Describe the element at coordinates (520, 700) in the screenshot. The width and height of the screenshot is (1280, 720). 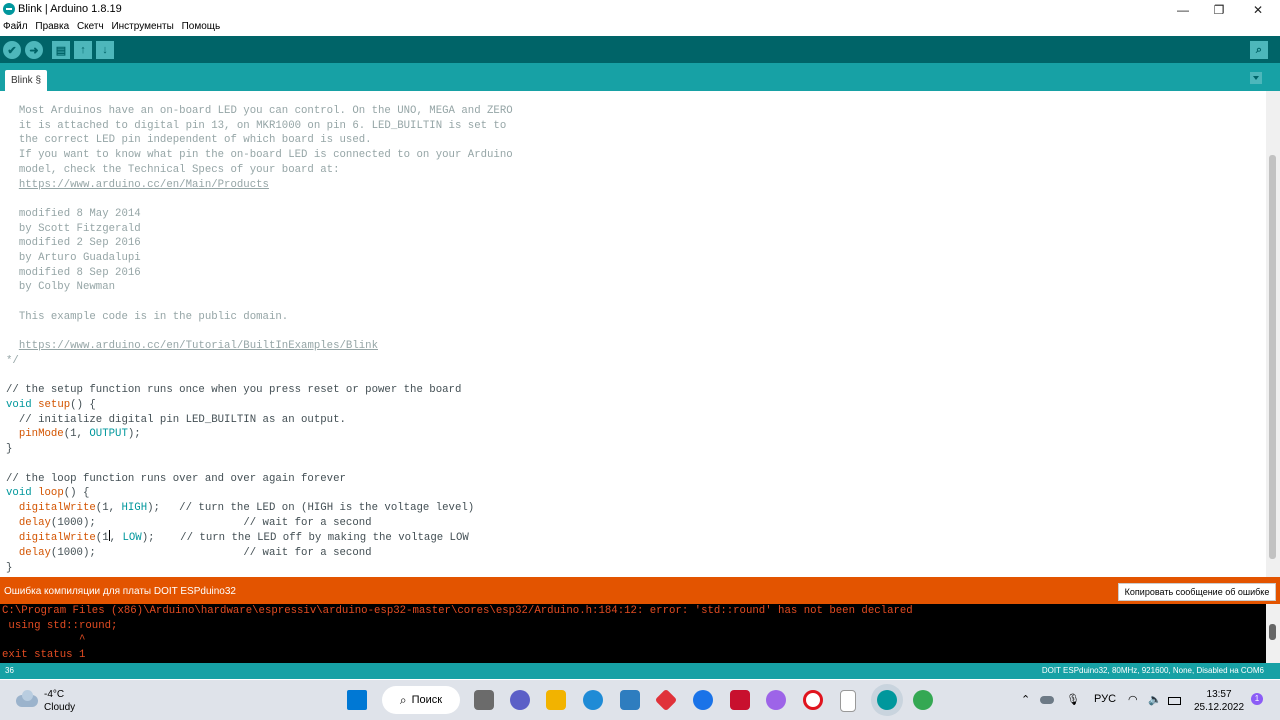
I see `teams-chat-icon` at that location.